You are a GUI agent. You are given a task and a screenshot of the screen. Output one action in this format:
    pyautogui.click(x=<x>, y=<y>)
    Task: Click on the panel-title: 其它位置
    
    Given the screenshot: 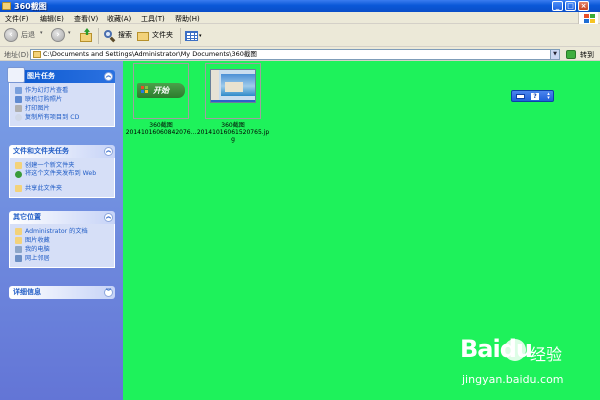 What is the action you would take?
    pyautogui.click(x=27, y=217)
    